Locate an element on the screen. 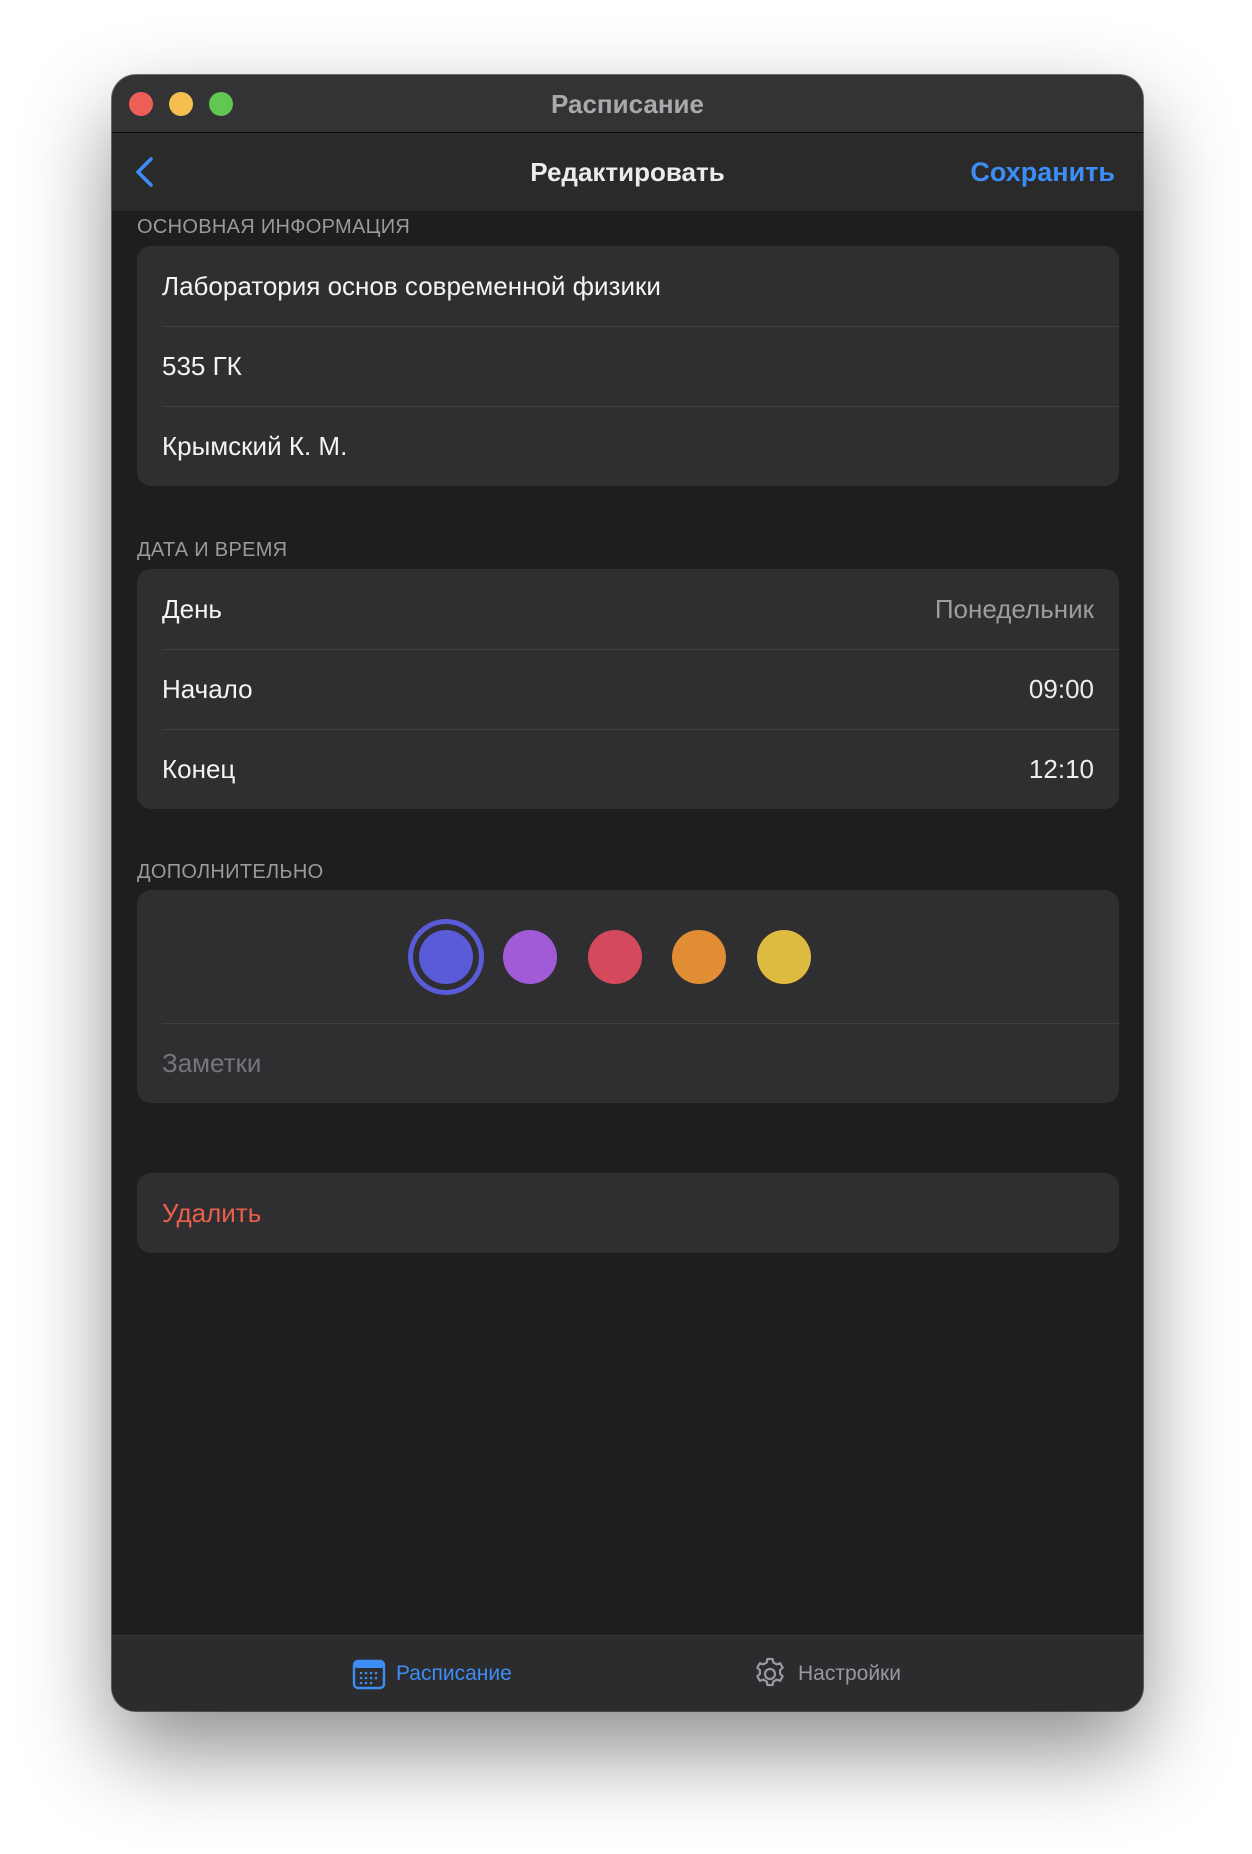 The width and height of the screenshot is (1252, 1854). start-time-label: Начало is located at coordinates (207, 688).